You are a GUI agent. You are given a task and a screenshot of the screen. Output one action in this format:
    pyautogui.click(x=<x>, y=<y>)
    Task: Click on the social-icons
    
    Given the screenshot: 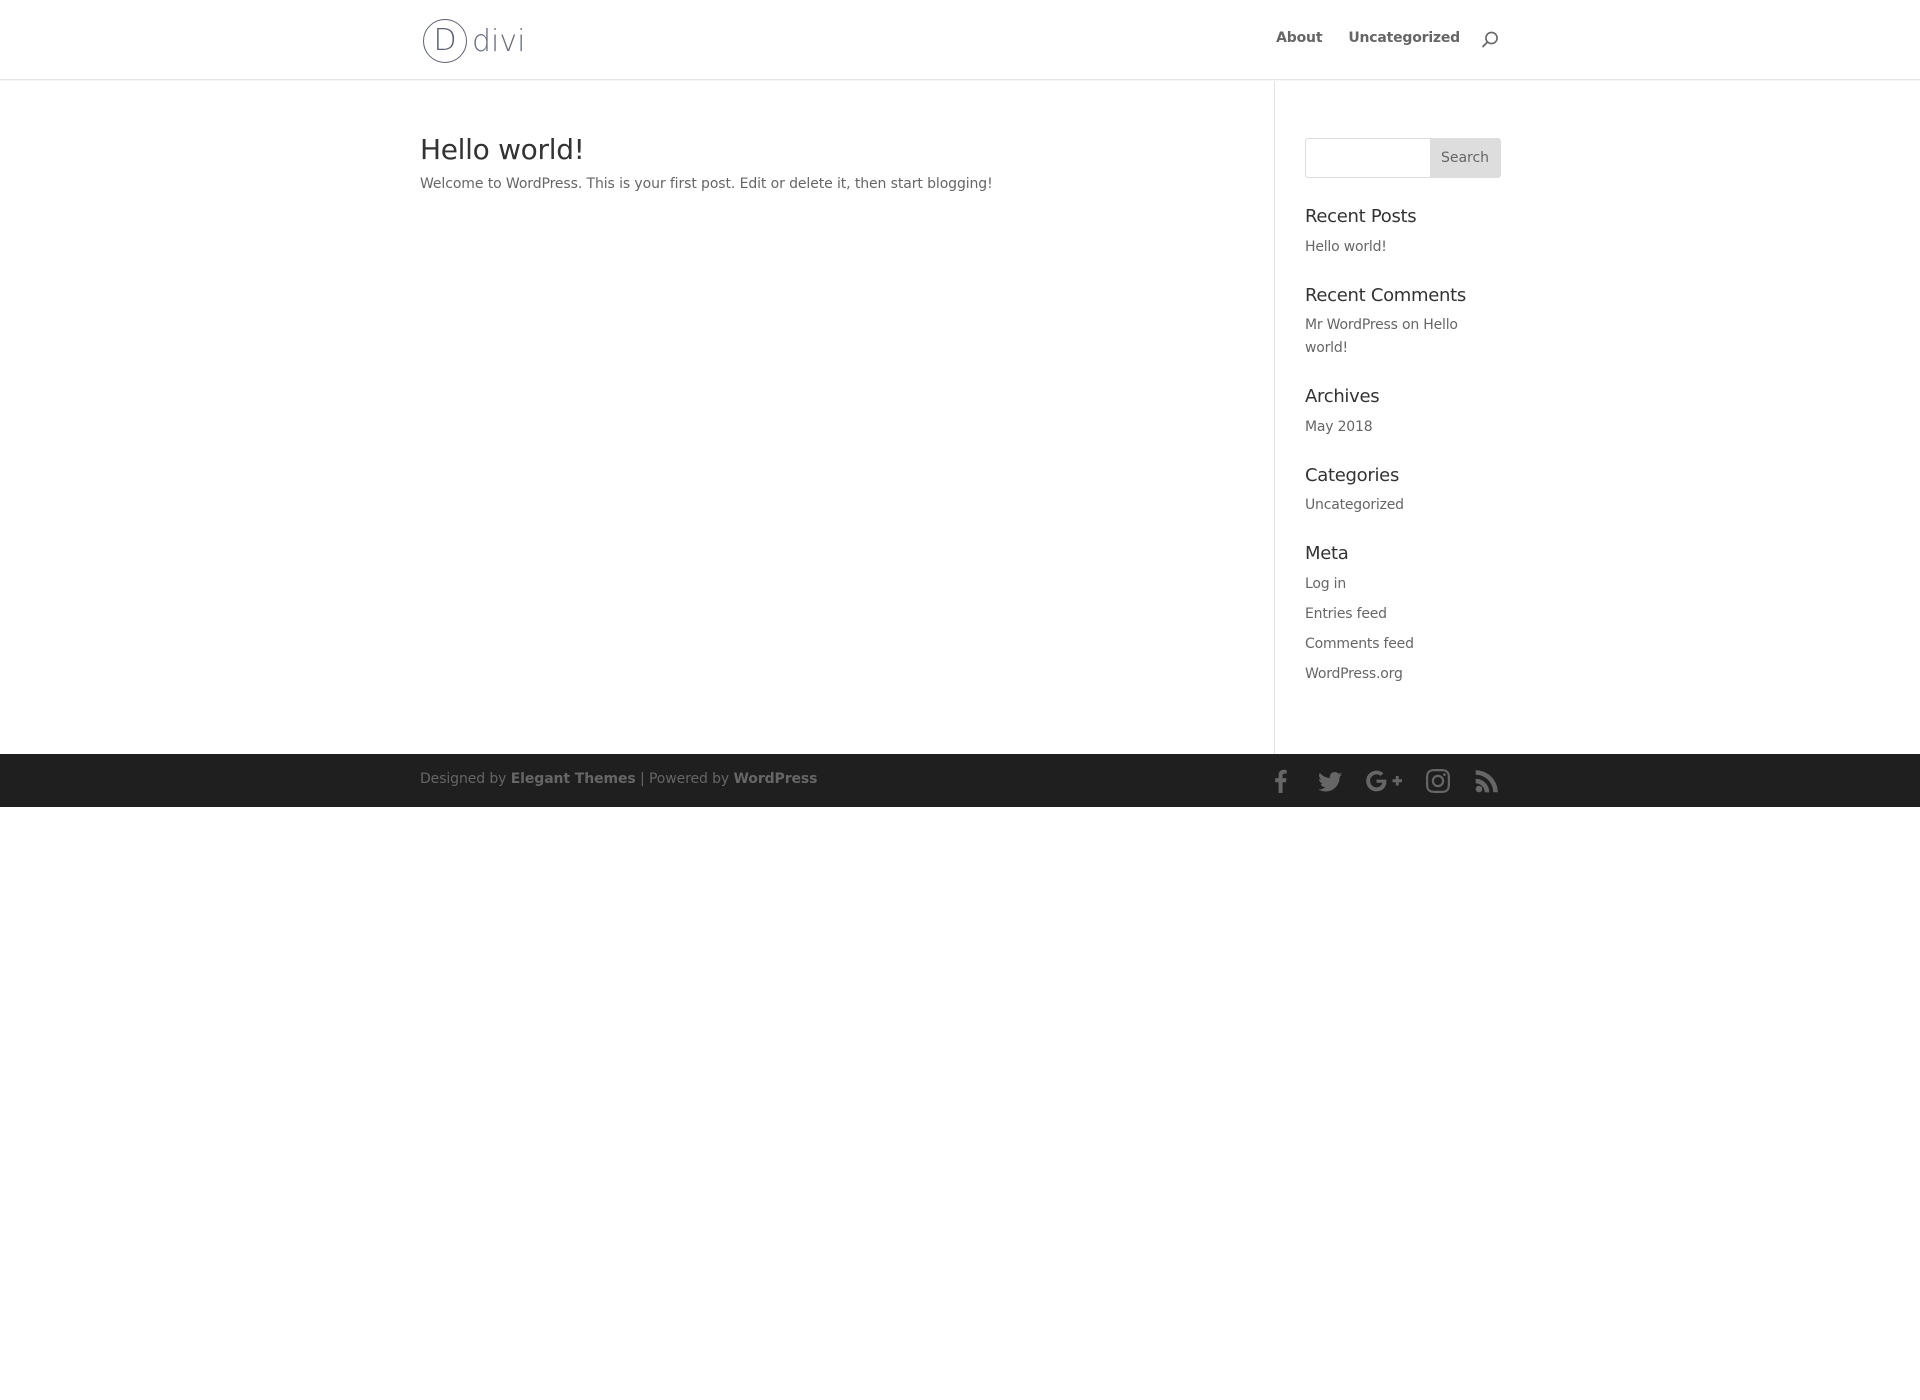 What is the action you would take?
    pyautogui.click(x=1384, y=781)
    